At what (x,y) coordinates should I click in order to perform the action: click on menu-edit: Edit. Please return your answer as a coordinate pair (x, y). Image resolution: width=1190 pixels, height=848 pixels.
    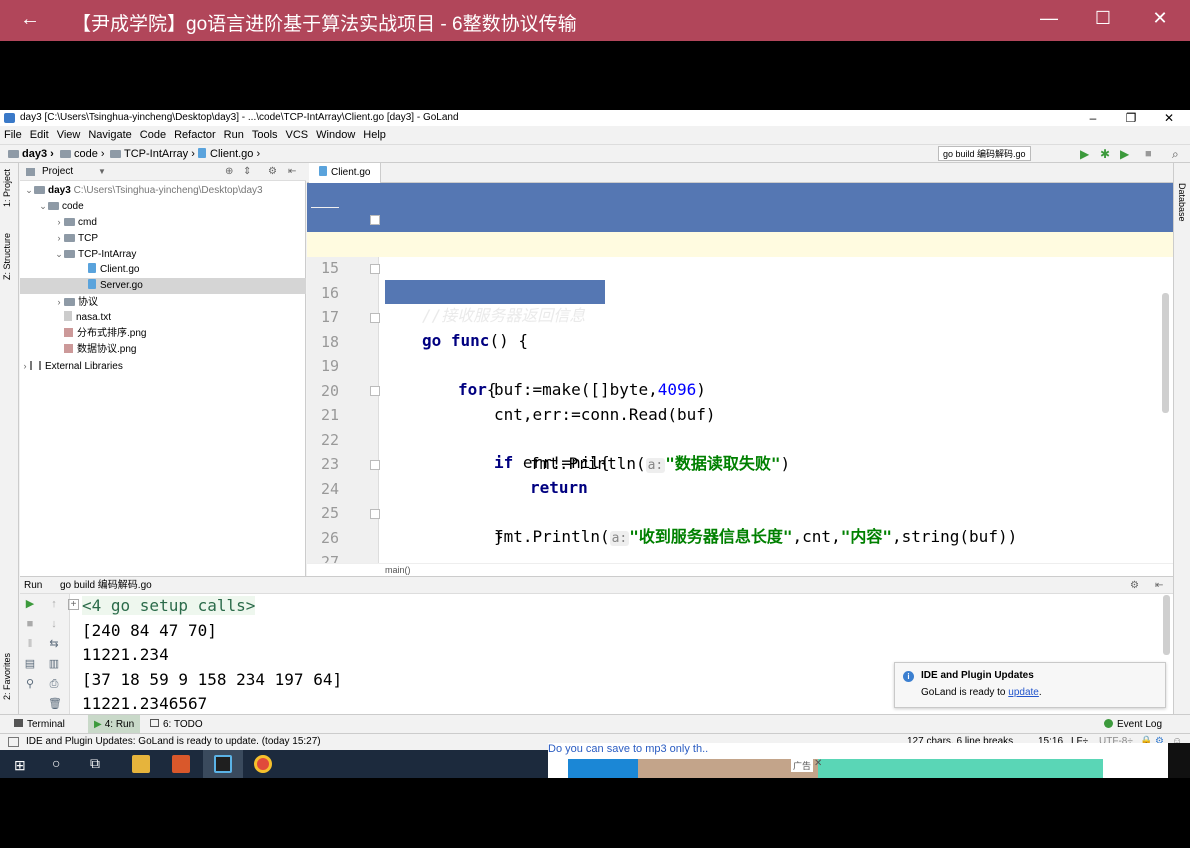
    Looking at the image, I should click on (39, 135).